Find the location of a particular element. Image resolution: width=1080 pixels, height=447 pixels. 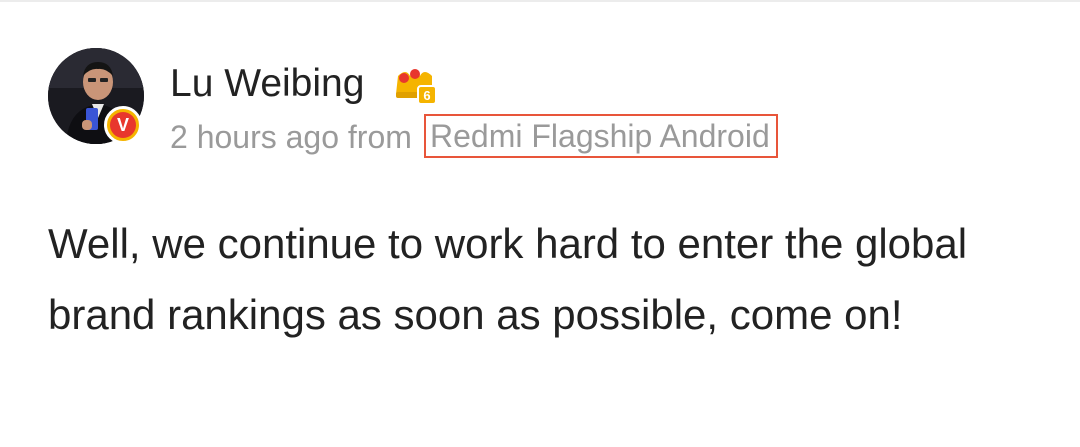

post-time: 2 hours ago from is located at coordinates (291, 137).